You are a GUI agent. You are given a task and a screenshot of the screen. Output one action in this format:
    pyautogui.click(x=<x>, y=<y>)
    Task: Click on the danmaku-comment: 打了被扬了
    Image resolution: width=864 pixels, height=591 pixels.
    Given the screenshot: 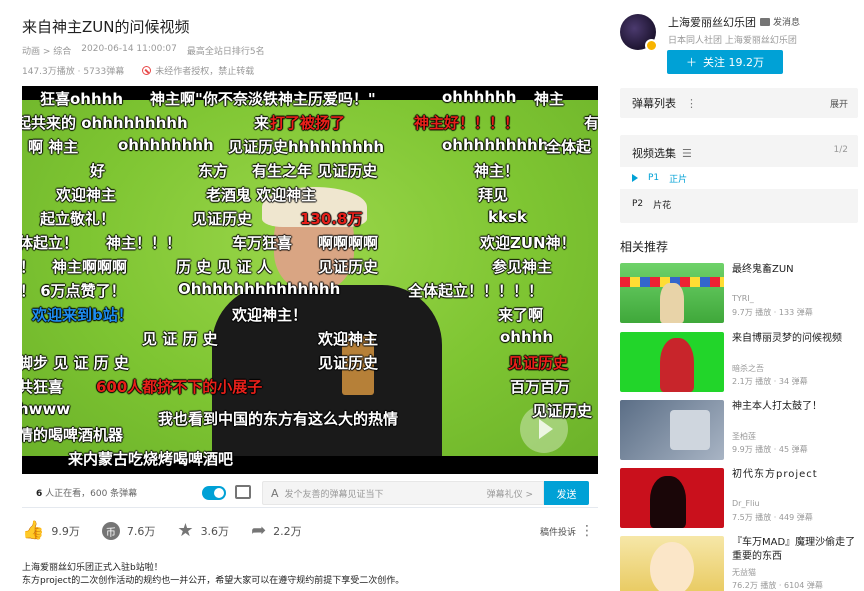 What is the action you would take?
    pyautogui.click(x=308, y=123)
    